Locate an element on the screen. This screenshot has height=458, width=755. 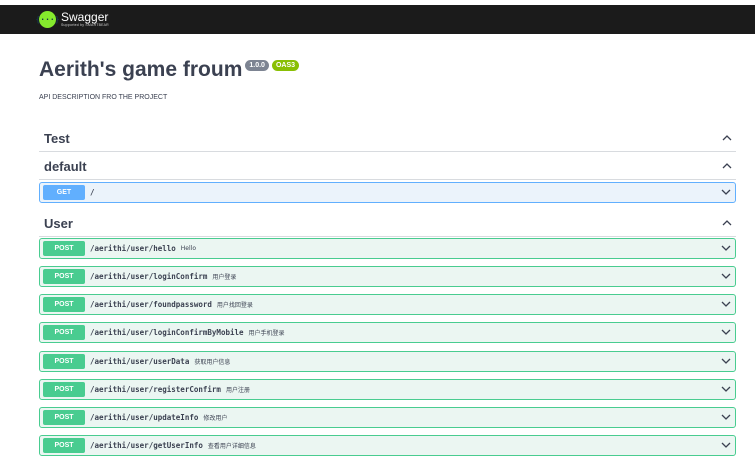
swagger-logo-icon: {···} is located at coordinates (47, 19).